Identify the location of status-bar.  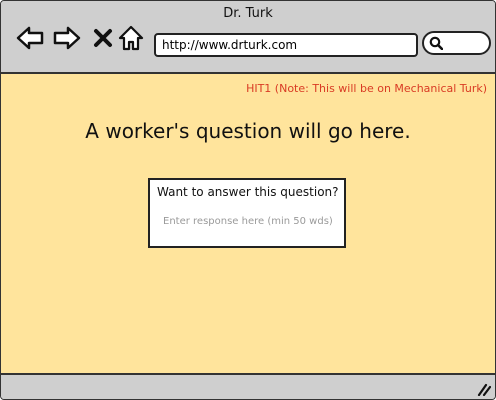
(248, 386).